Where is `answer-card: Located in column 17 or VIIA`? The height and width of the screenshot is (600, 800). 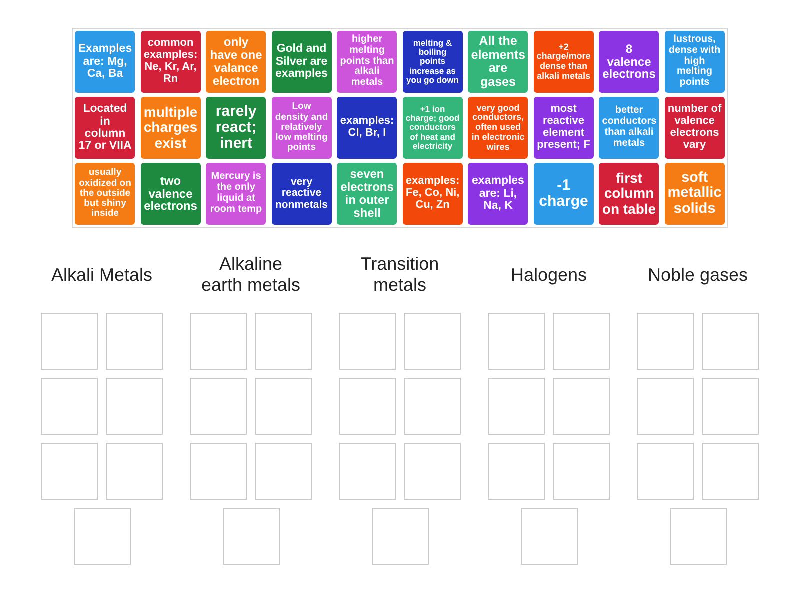 answer-card: Located in column 17 or VIIA is located at coordinates (105, 128).